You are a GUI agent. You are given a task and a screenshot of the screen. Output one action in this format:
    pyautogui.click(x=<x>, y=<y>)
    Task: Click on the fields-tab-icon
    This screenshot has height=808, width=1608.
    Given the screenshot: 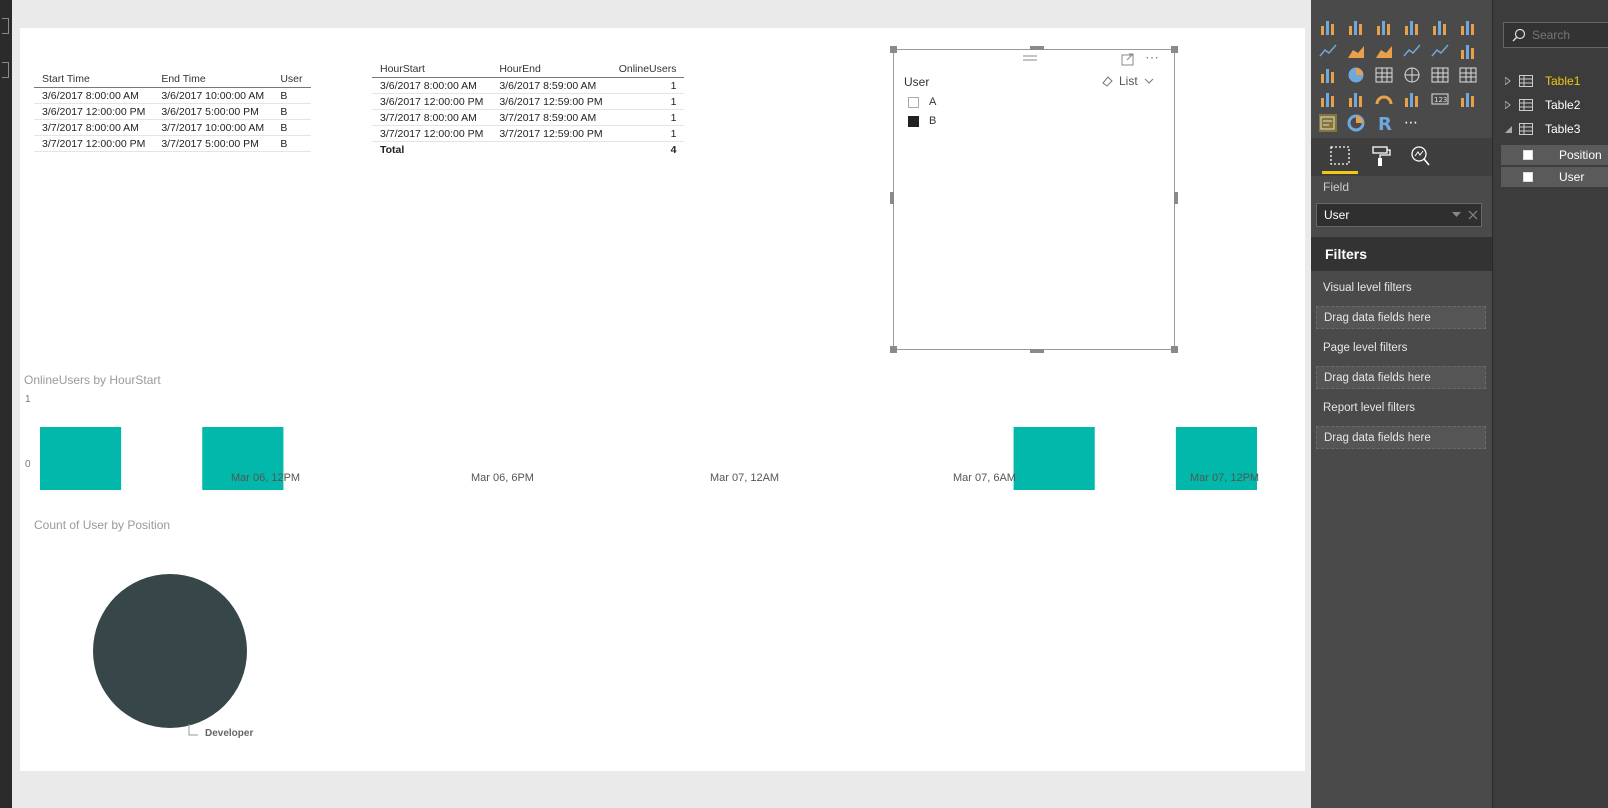 What is the action you would take?
    pyautogui.click(x=1340, y=156)
    